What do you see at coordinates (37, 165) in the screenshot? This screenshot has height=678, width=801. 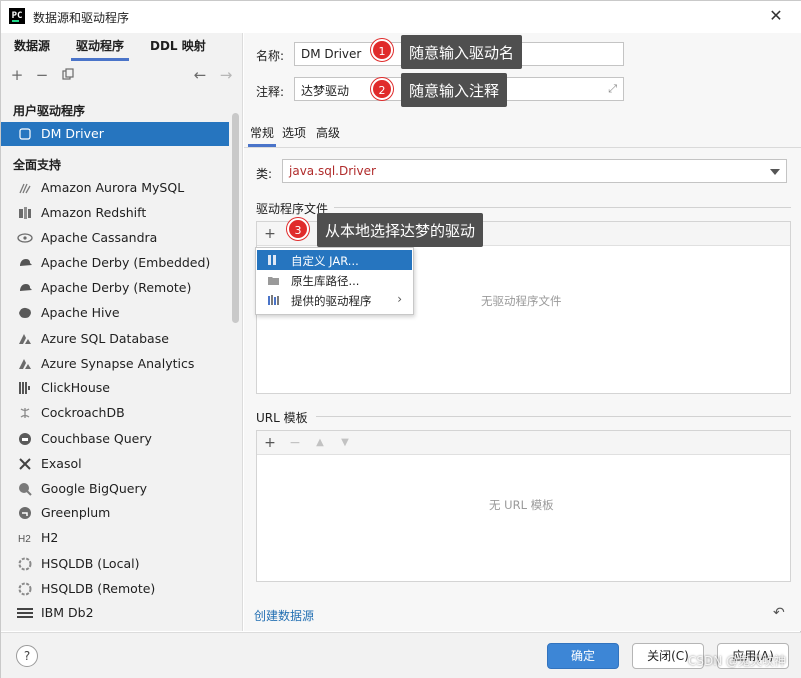 I see `full-support-heading: 全面支持` at bounding box center [37, 165].